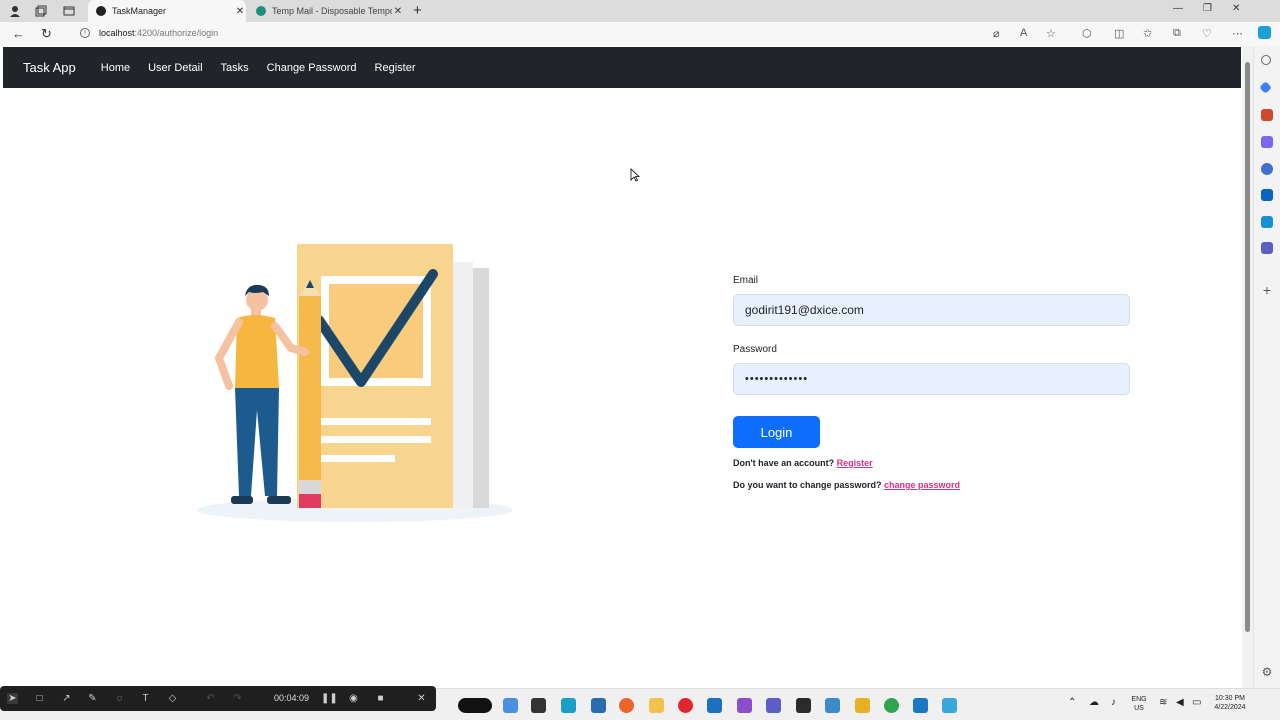  Describe the element at coordinates (1237, 33) in the screenshot. I see `more-menu-icon: ⋯` at that location.